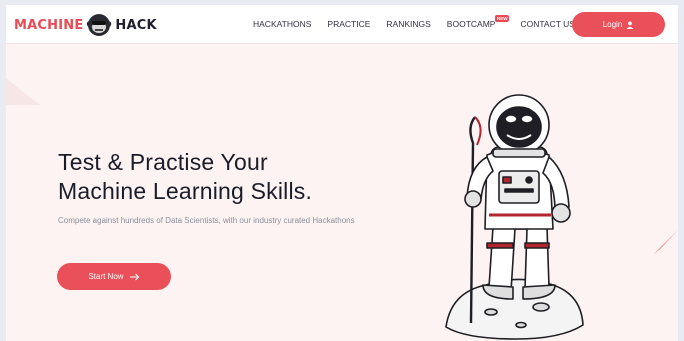 The width and height of the screenshot is (684, 341). I want to click on nav-hackathons: HACKATHONS, so click(282, 24).